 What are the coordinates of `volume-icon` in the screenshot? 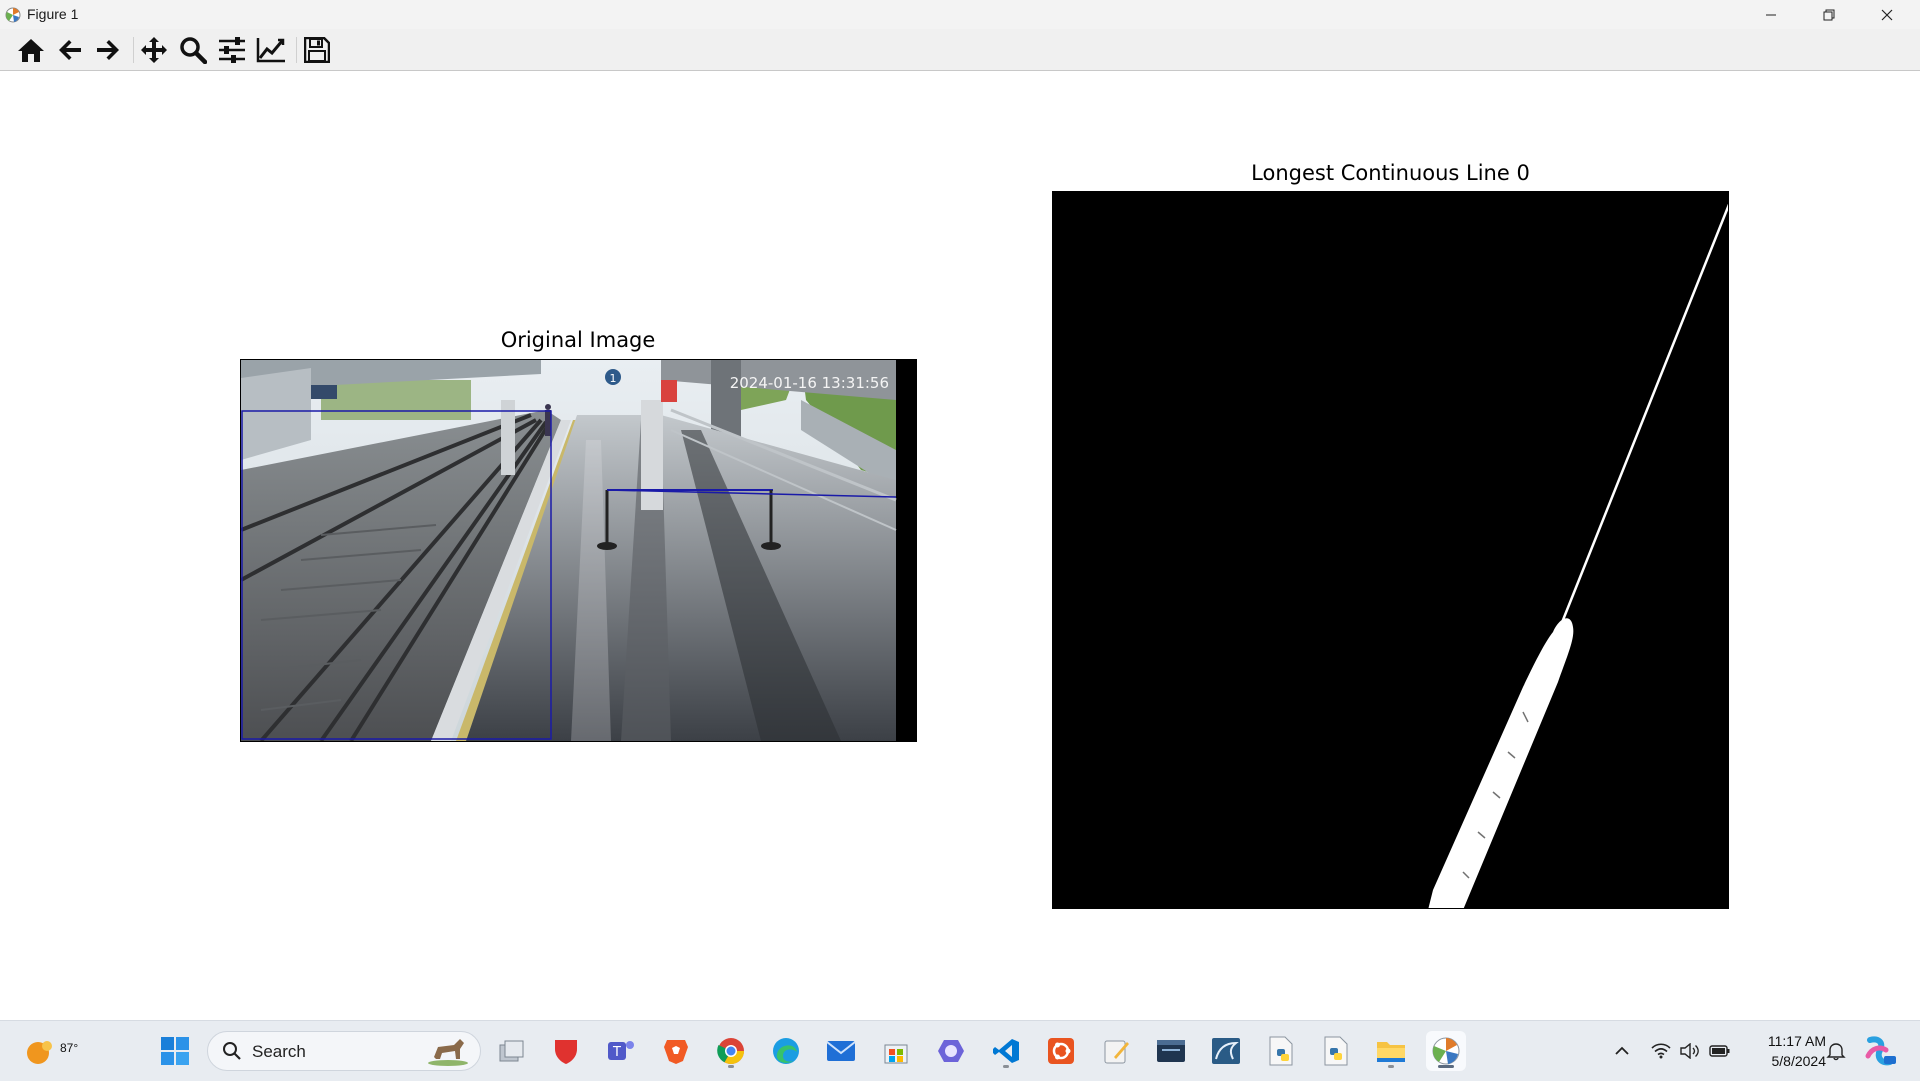 It's located at (1689, 1051).